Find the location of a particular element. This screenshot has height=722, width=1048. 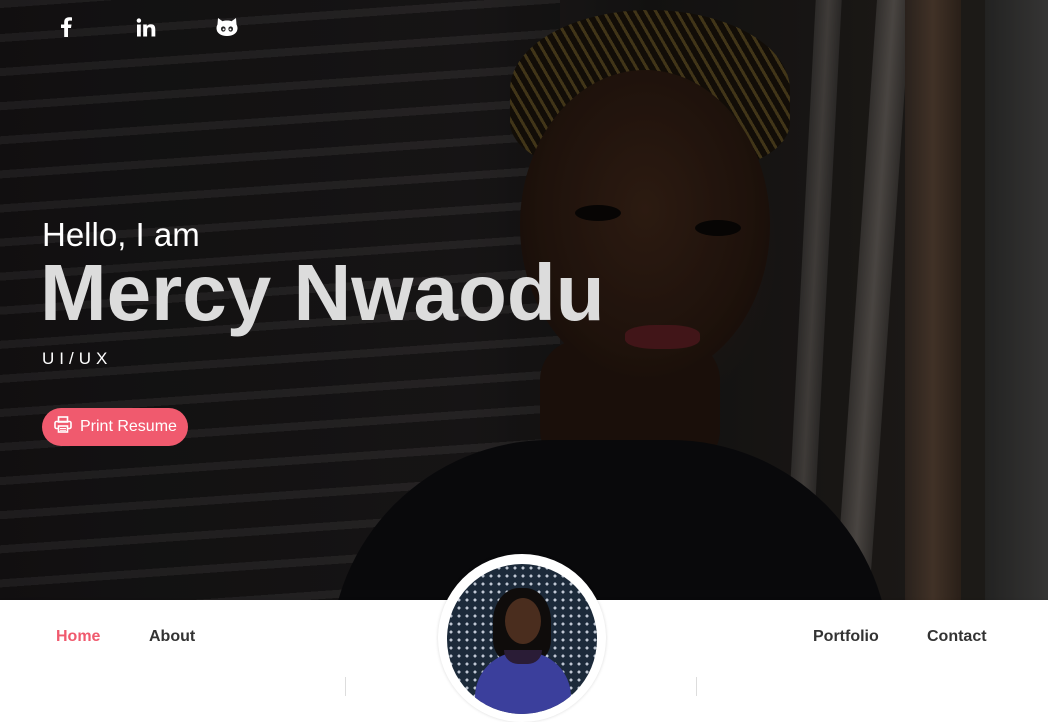

hero-role: UI/UX is located at coordinates (77, 358).